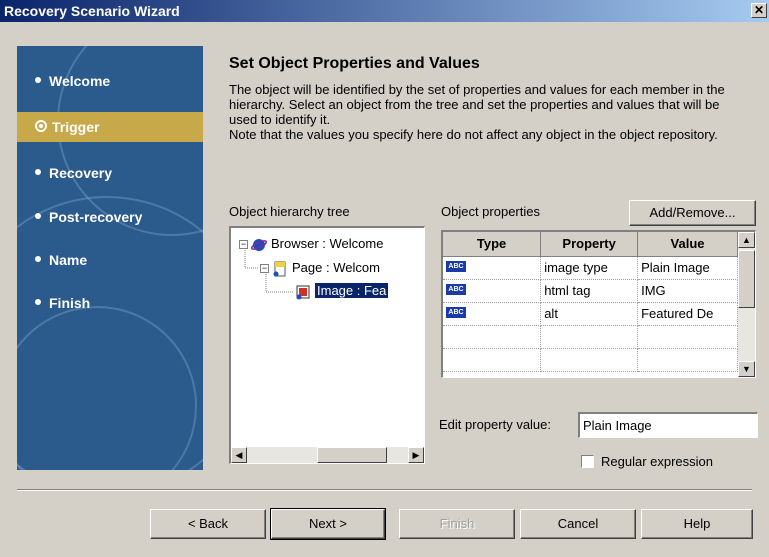  Describe the element at coordinates (416, 455) in the screenshot. I see `scroll-right-arrow-icon: ▶` at that location.